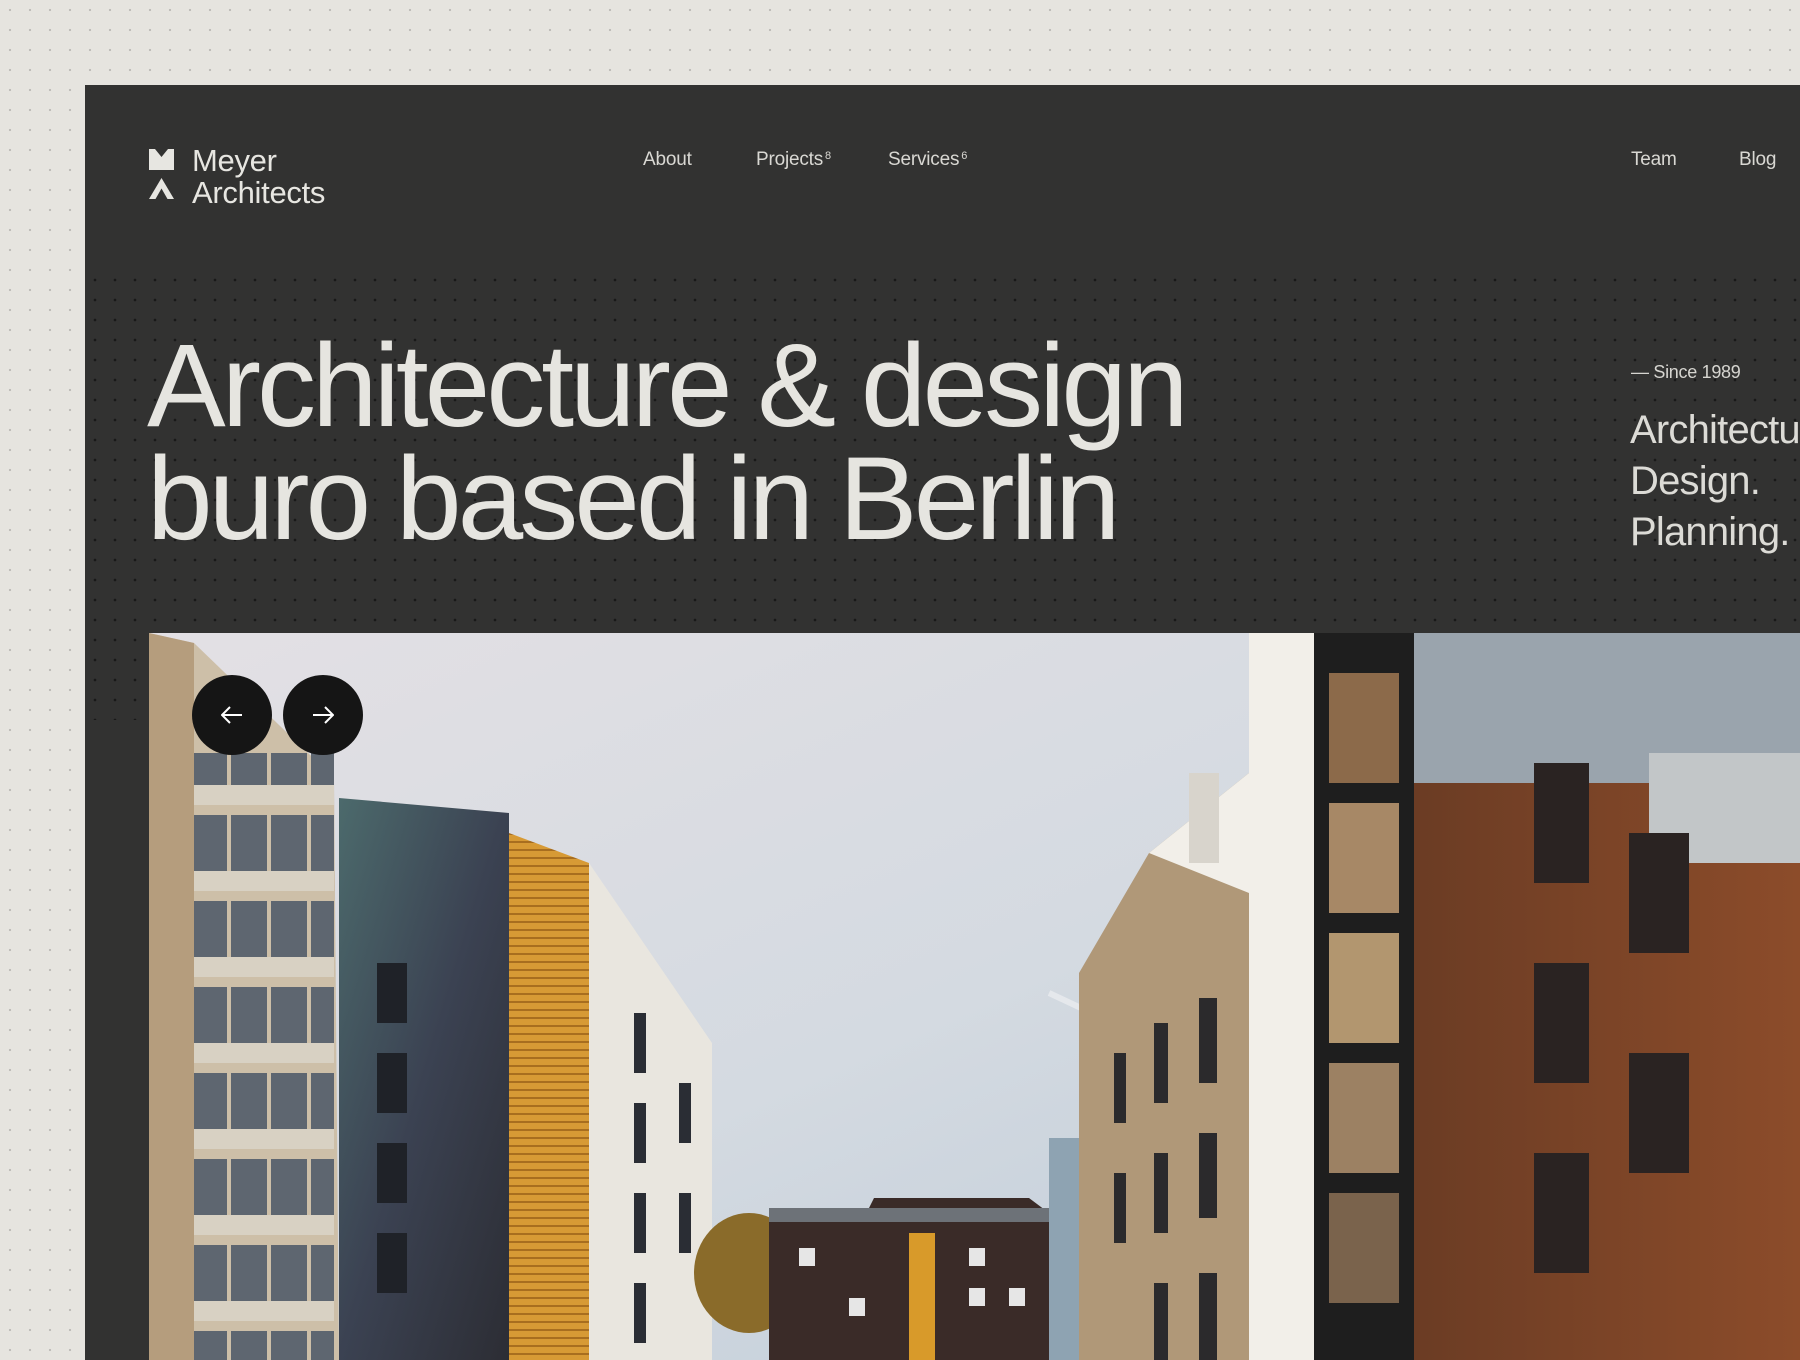 This screenshot has width=1800, height=1360. I want to click on slider-prev-button, so click(232, 715).